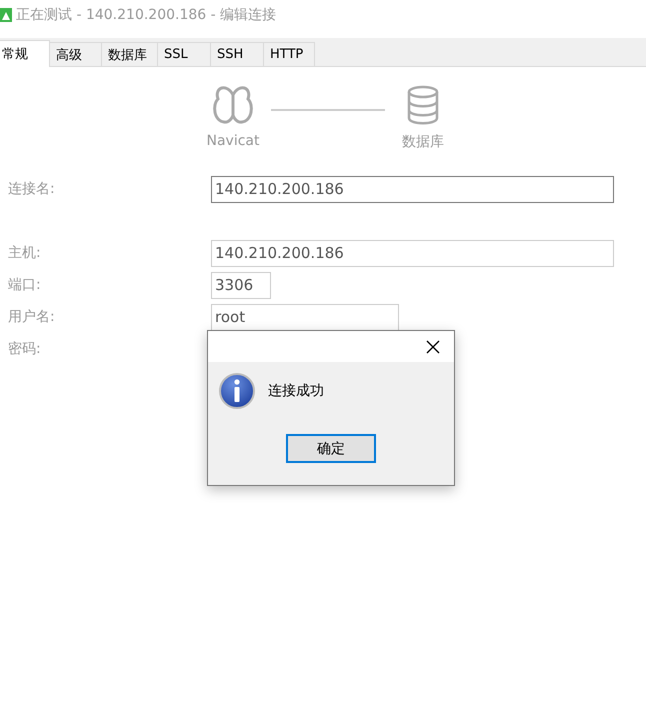 This screenshot has height=702, width=646. Describe the element at coordinates (241, 285) in the screenshot. I see `input-field: 3306` at that location.